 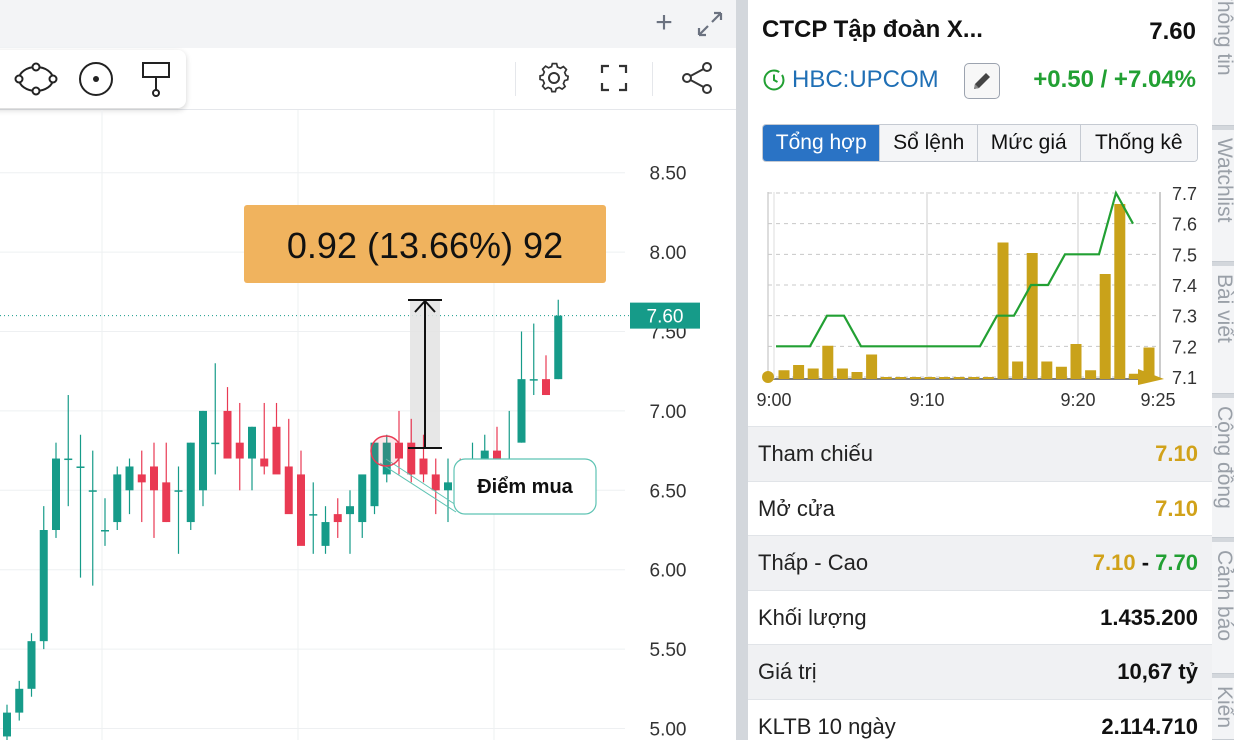 I want to click on intraday-y-tick-label: 7.4, so click(x=1184, y=286).